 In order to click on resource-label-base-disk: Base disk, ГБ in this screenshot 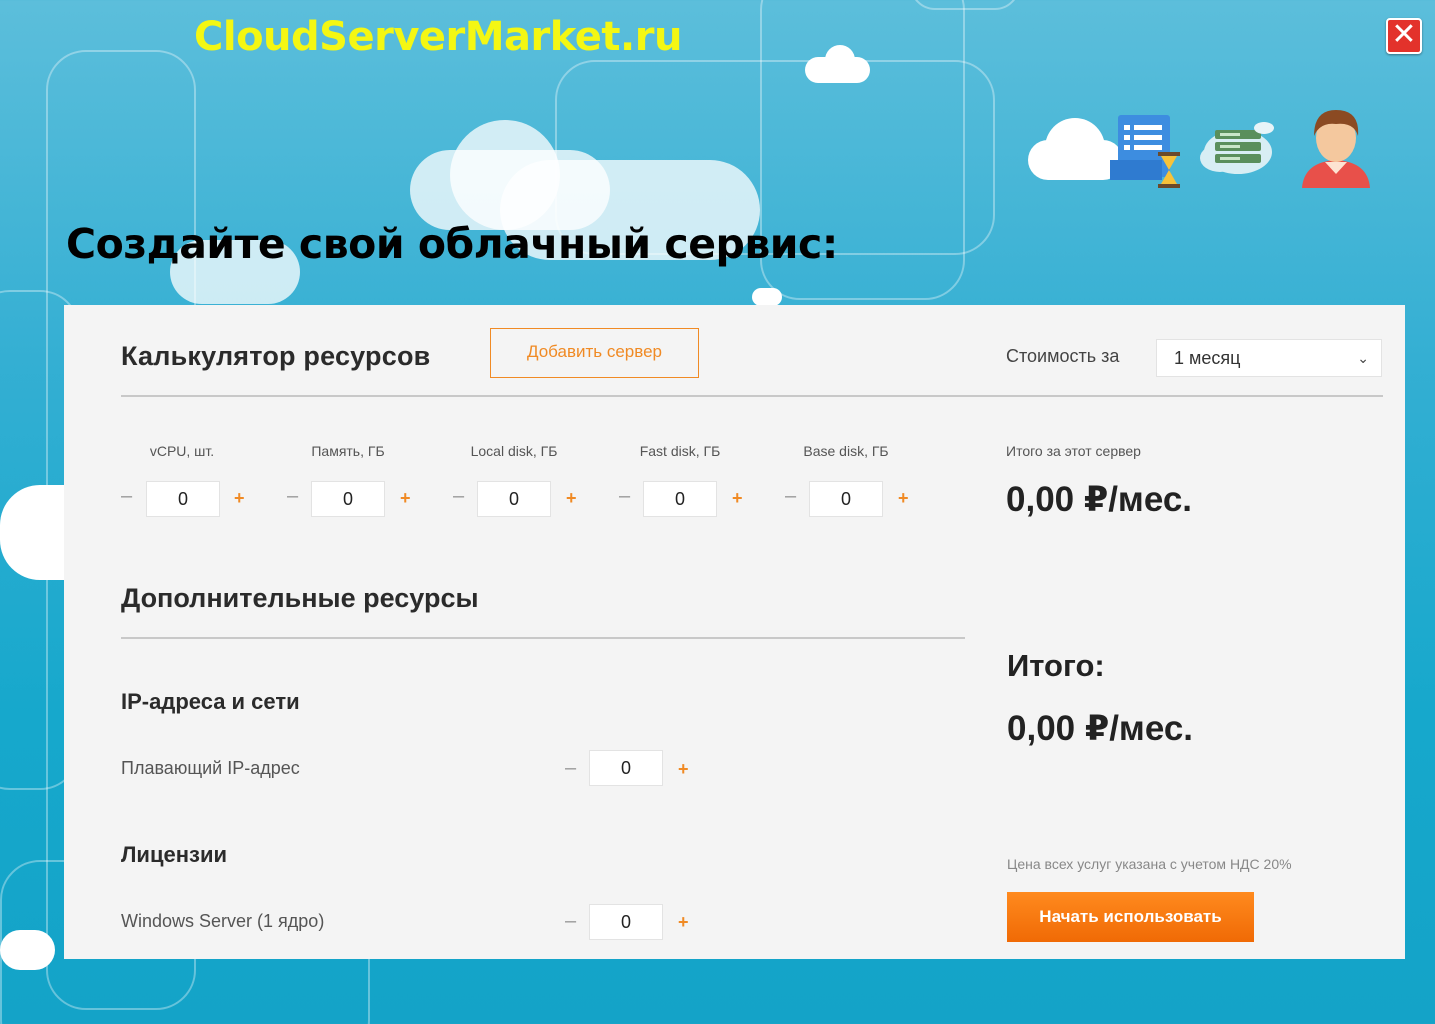, I will do `click(846, 451)`.